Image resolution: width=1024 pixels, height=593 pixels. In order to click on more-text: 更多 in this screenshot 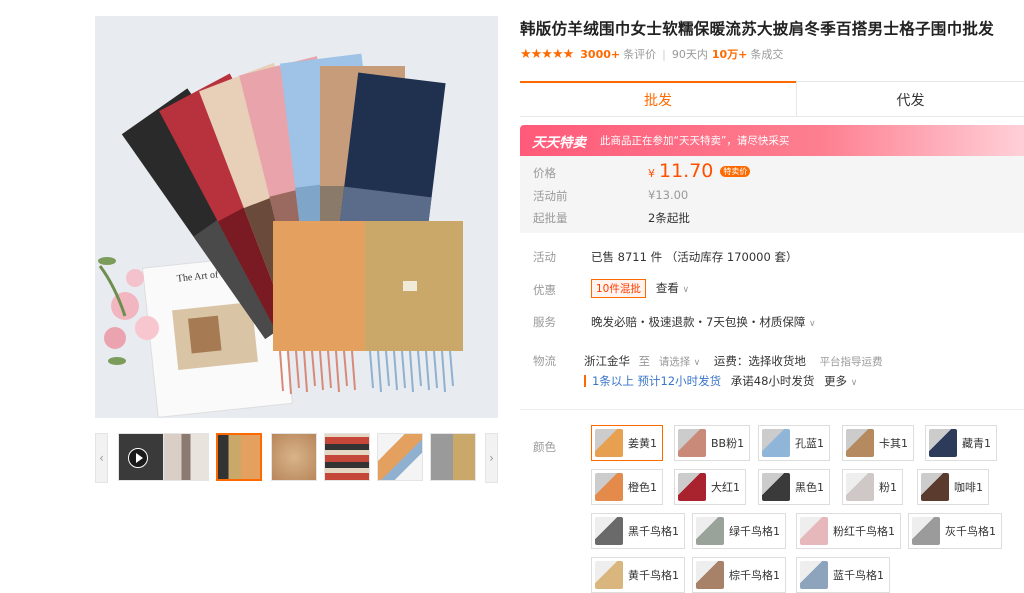, I will do `click(836, 381)`.